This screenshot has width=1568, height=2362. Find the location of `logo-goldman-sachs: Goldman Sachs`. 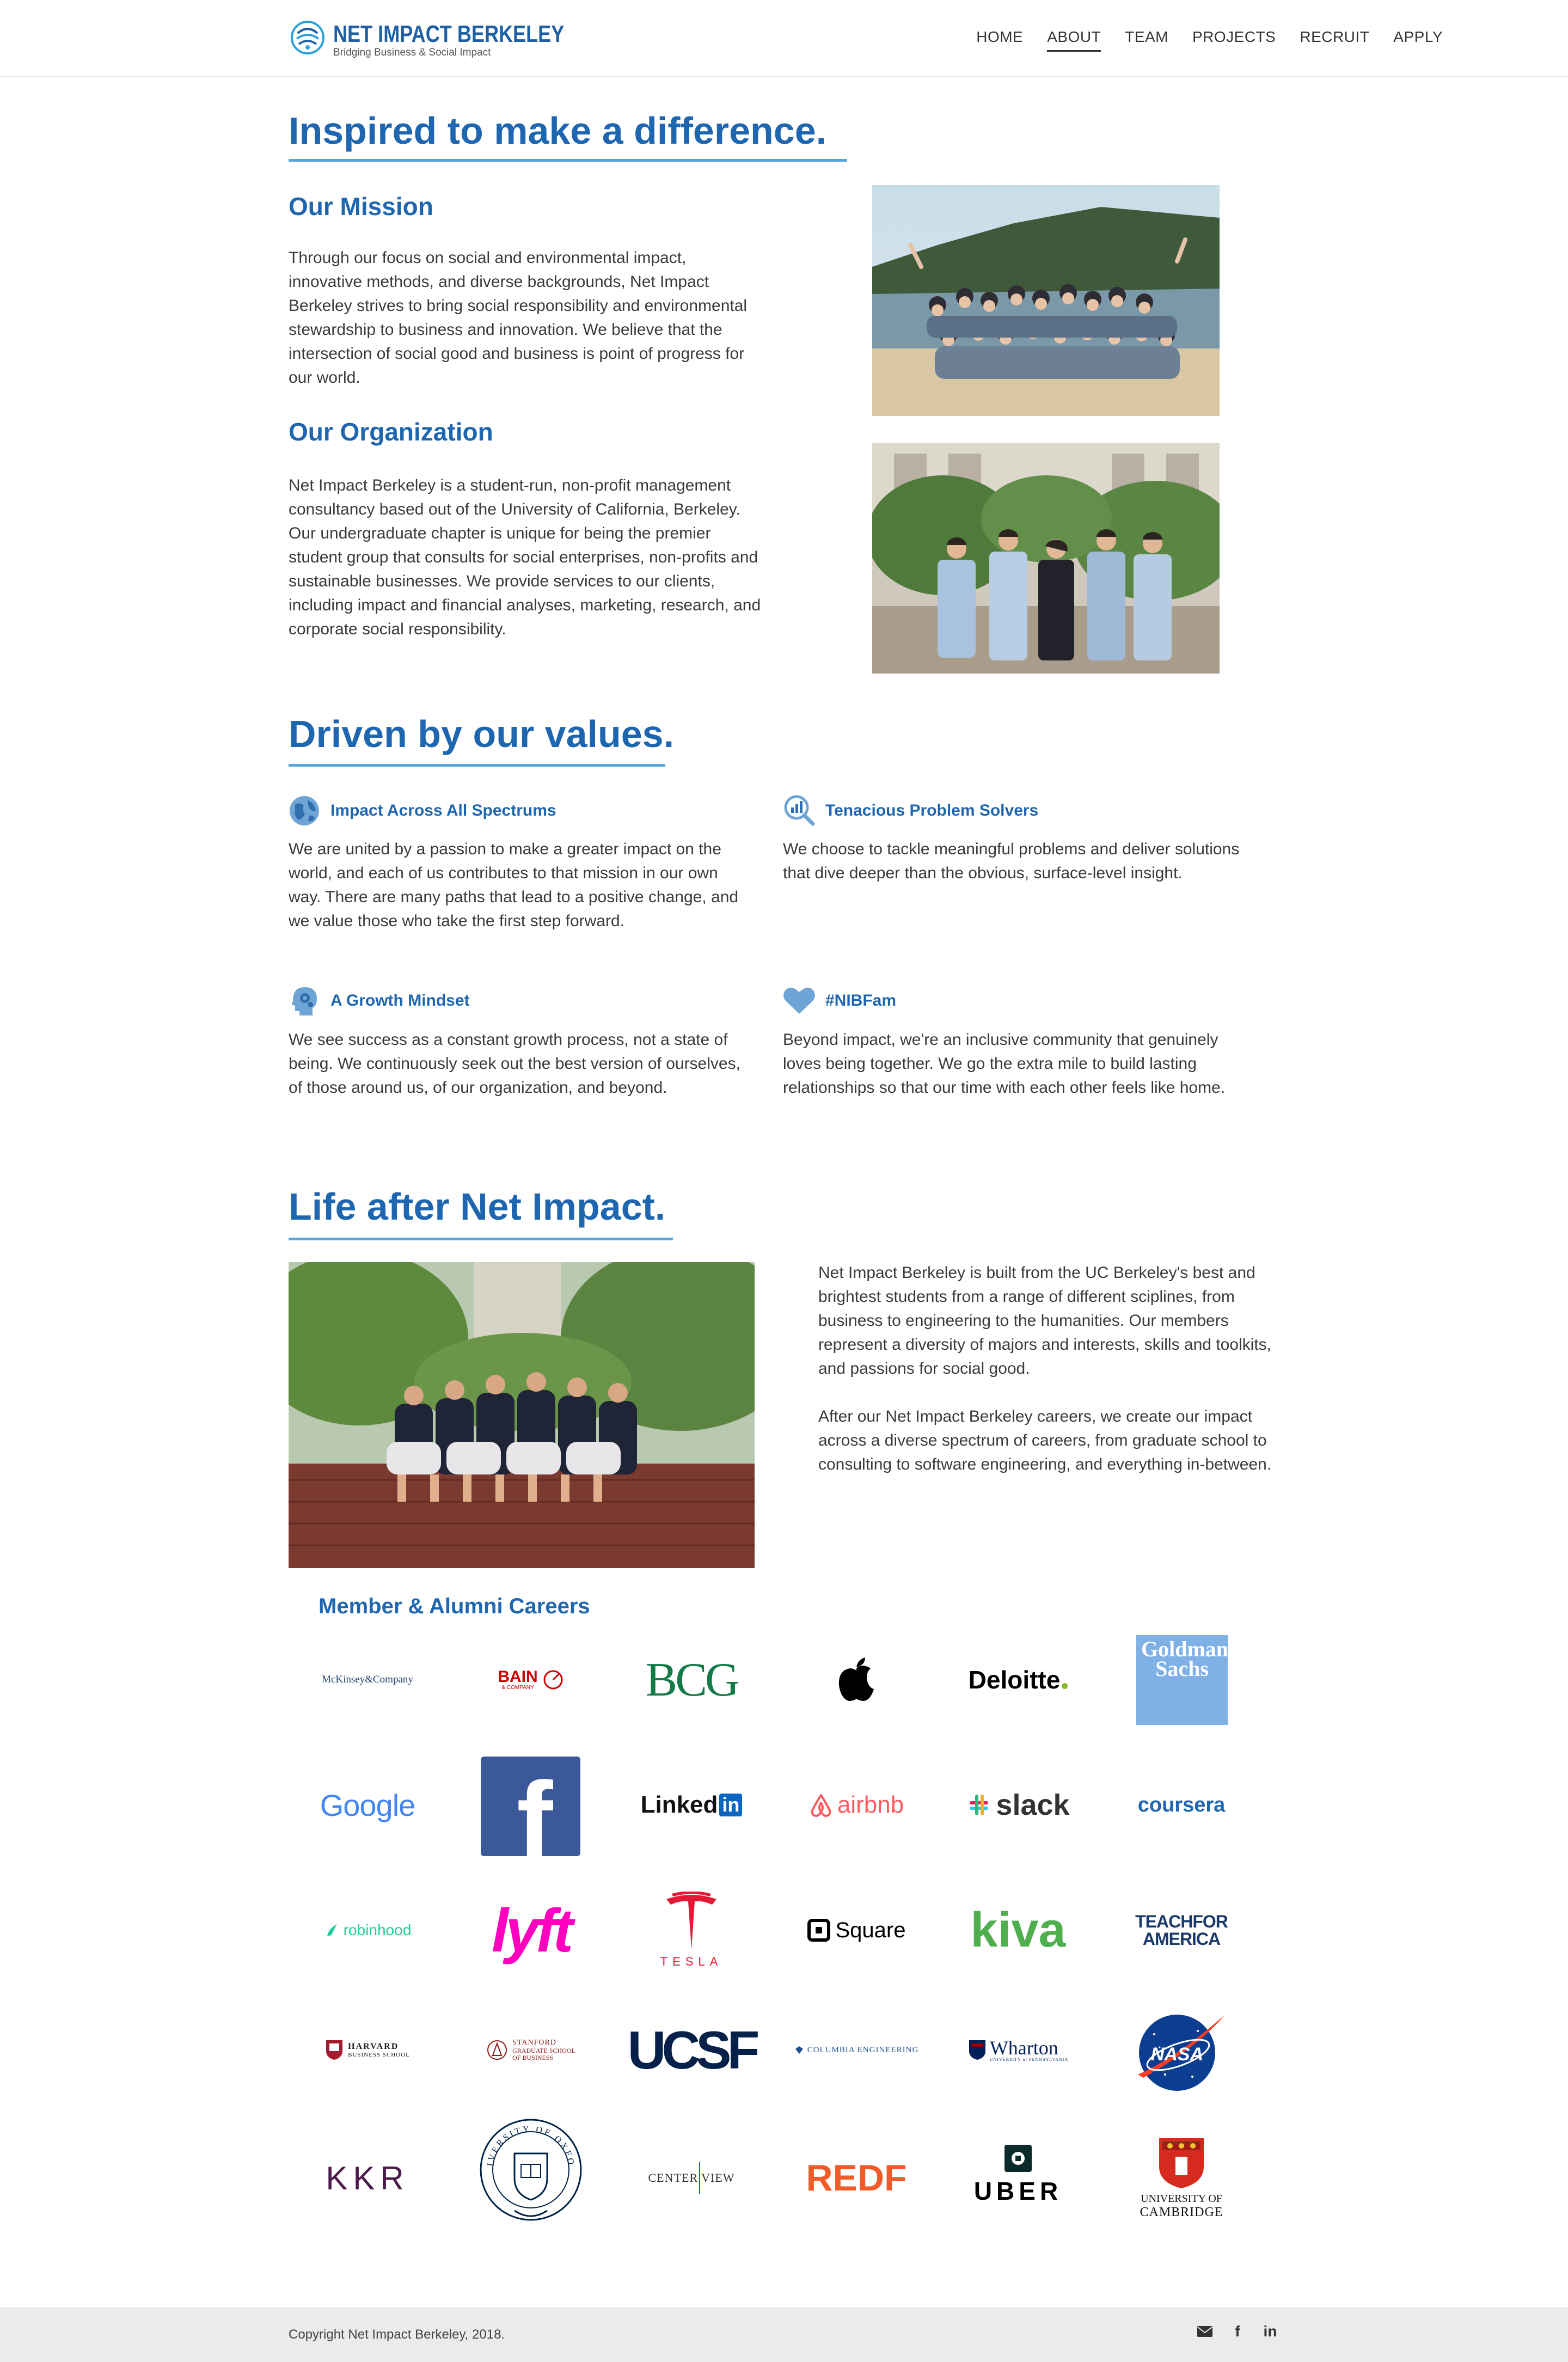

logo-goldman-sachs: Goldman Sachs is located at coordinates (1182, 1680).